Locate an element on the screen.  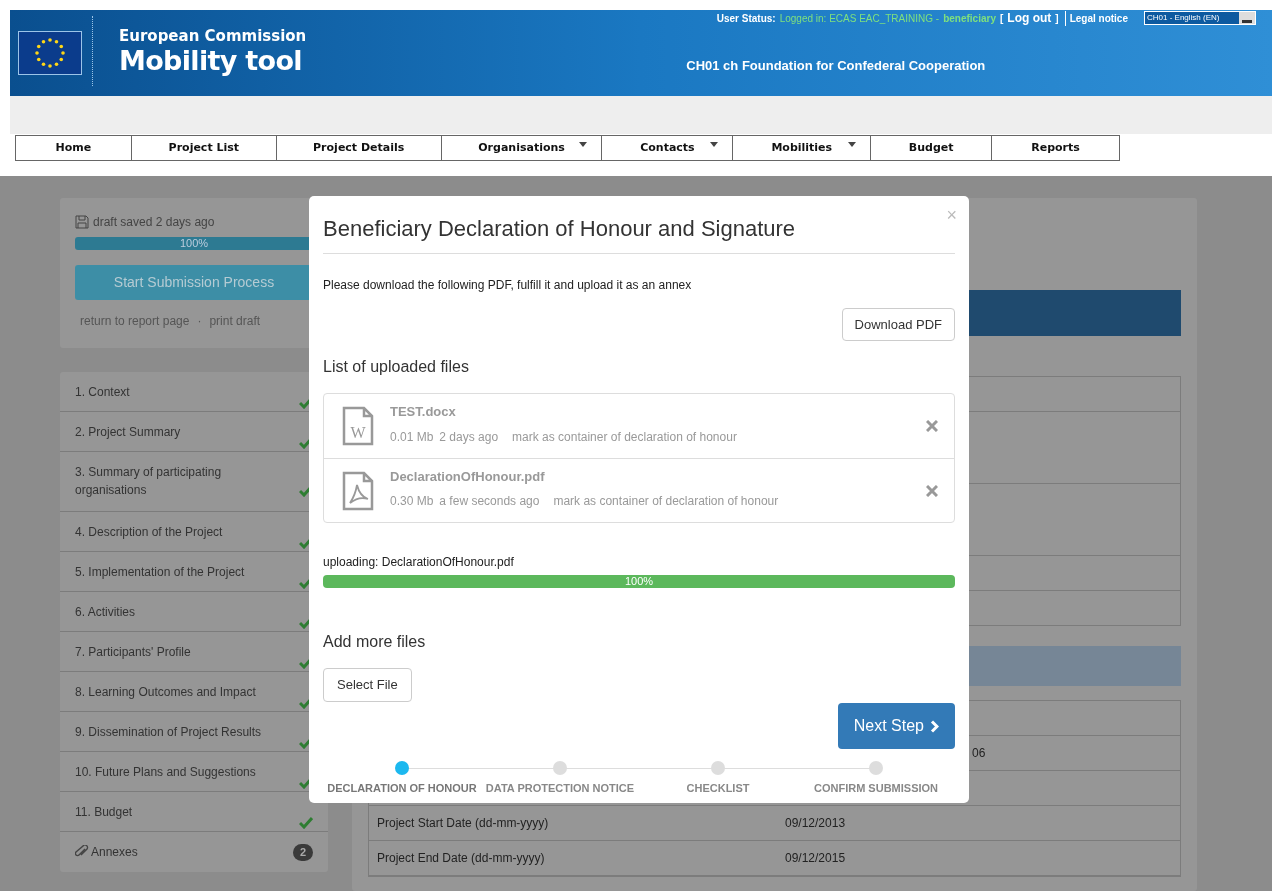
select-file-button: Select File is located at coordinates (367, 685).